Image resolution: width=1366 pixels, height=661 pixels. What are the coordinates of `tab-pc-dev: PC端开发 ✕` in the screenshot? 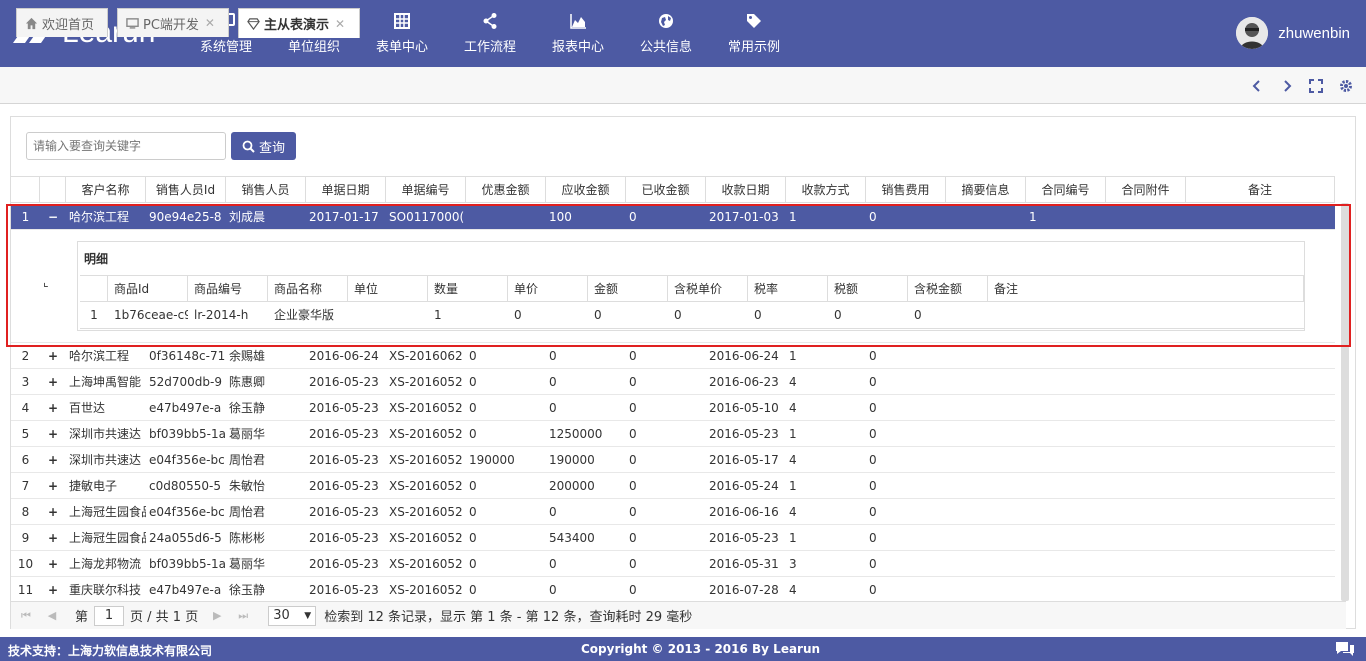 It's located at (173, 22).